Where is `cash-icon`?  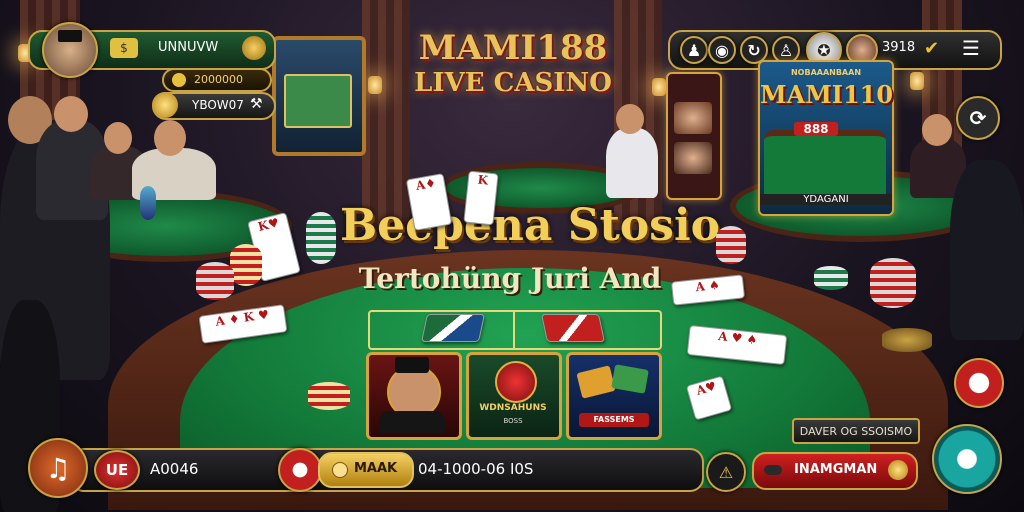
cash-icon is located at coordinates (596, 382).